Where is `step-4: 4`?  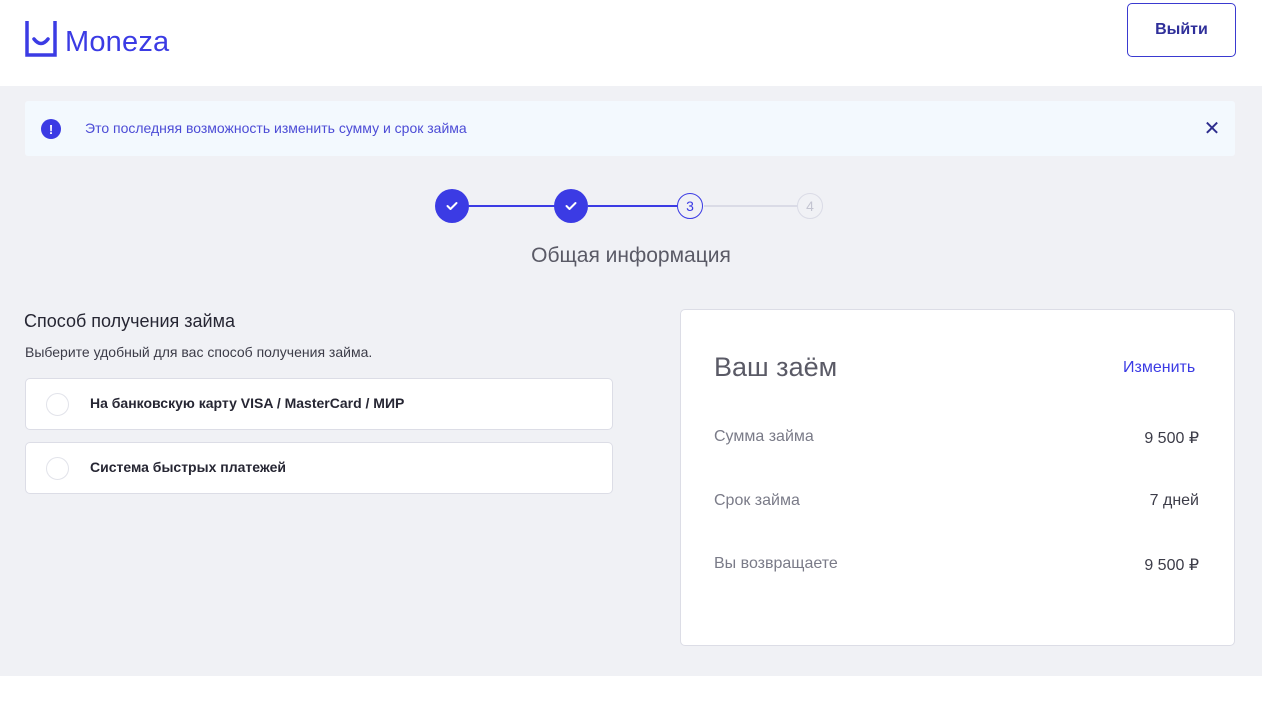
step-4: 4 is located at coordinates (810, 206).